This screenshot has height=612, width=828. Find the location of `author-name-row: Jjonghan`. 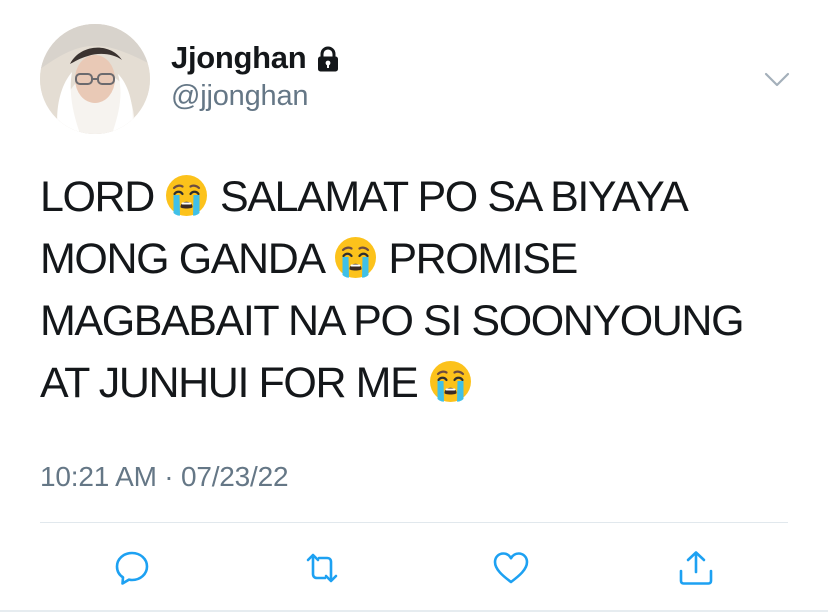

author-name-row: Jjonghan is located at coordinates (256, 58).